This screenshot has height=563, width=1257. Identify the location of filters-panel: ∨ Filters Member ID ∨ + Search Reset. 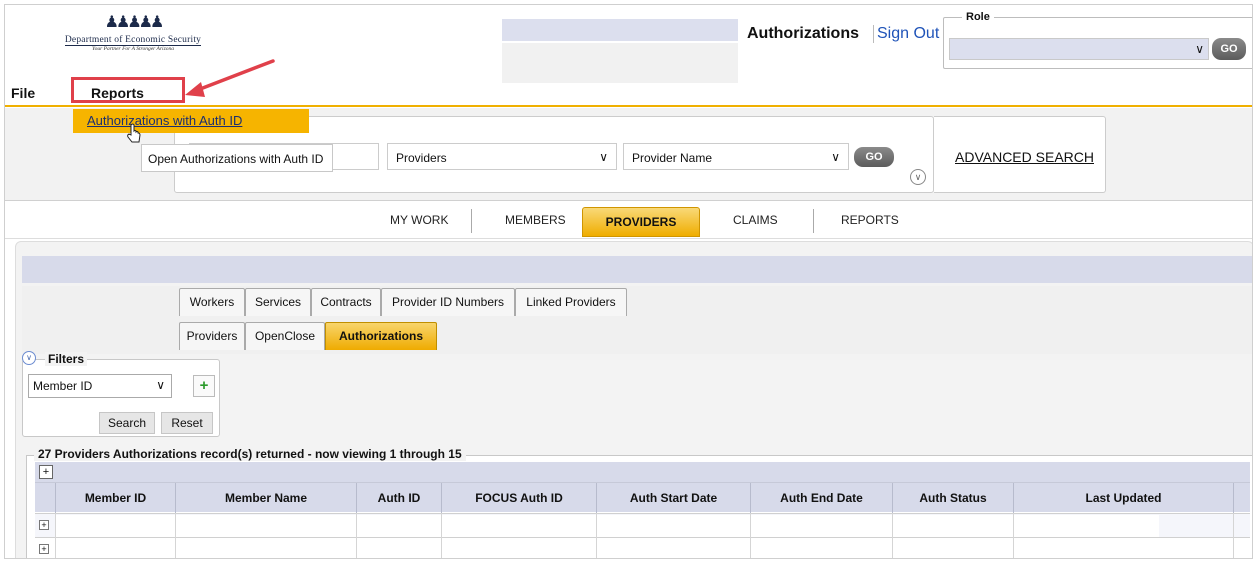
(121, 394).